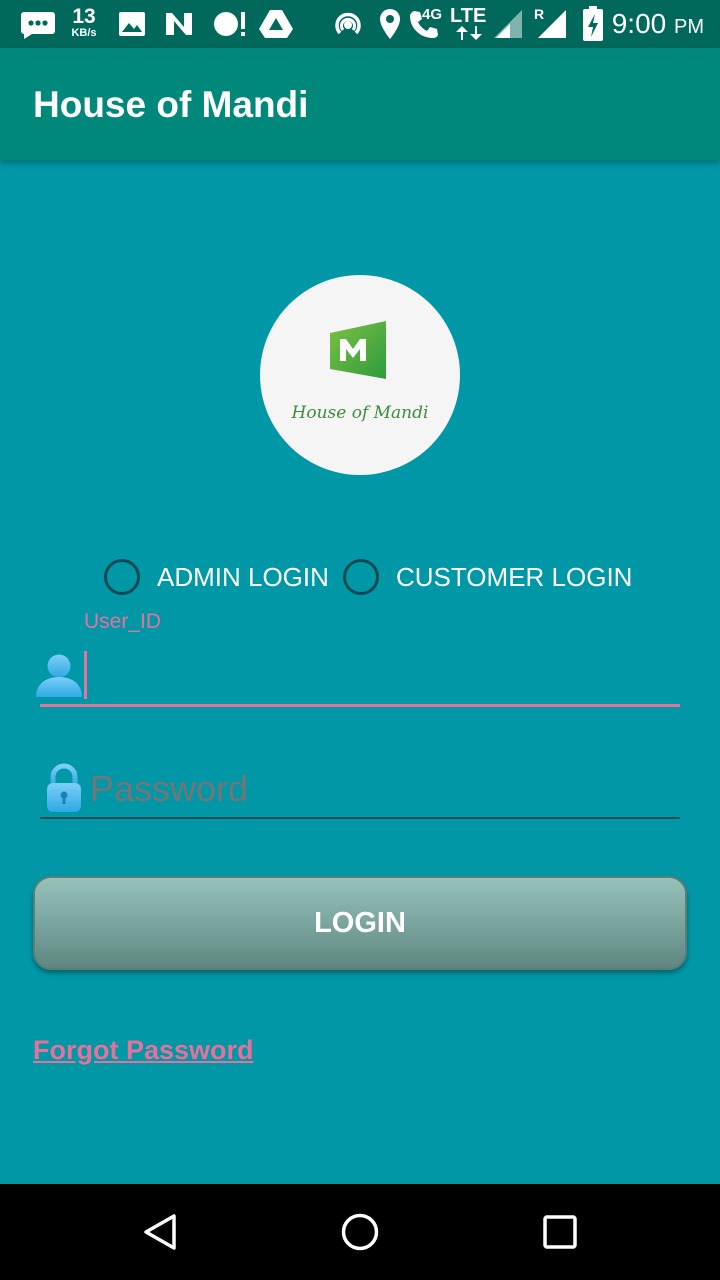  I want to click on battery-charging-icon, so click(593, 23).